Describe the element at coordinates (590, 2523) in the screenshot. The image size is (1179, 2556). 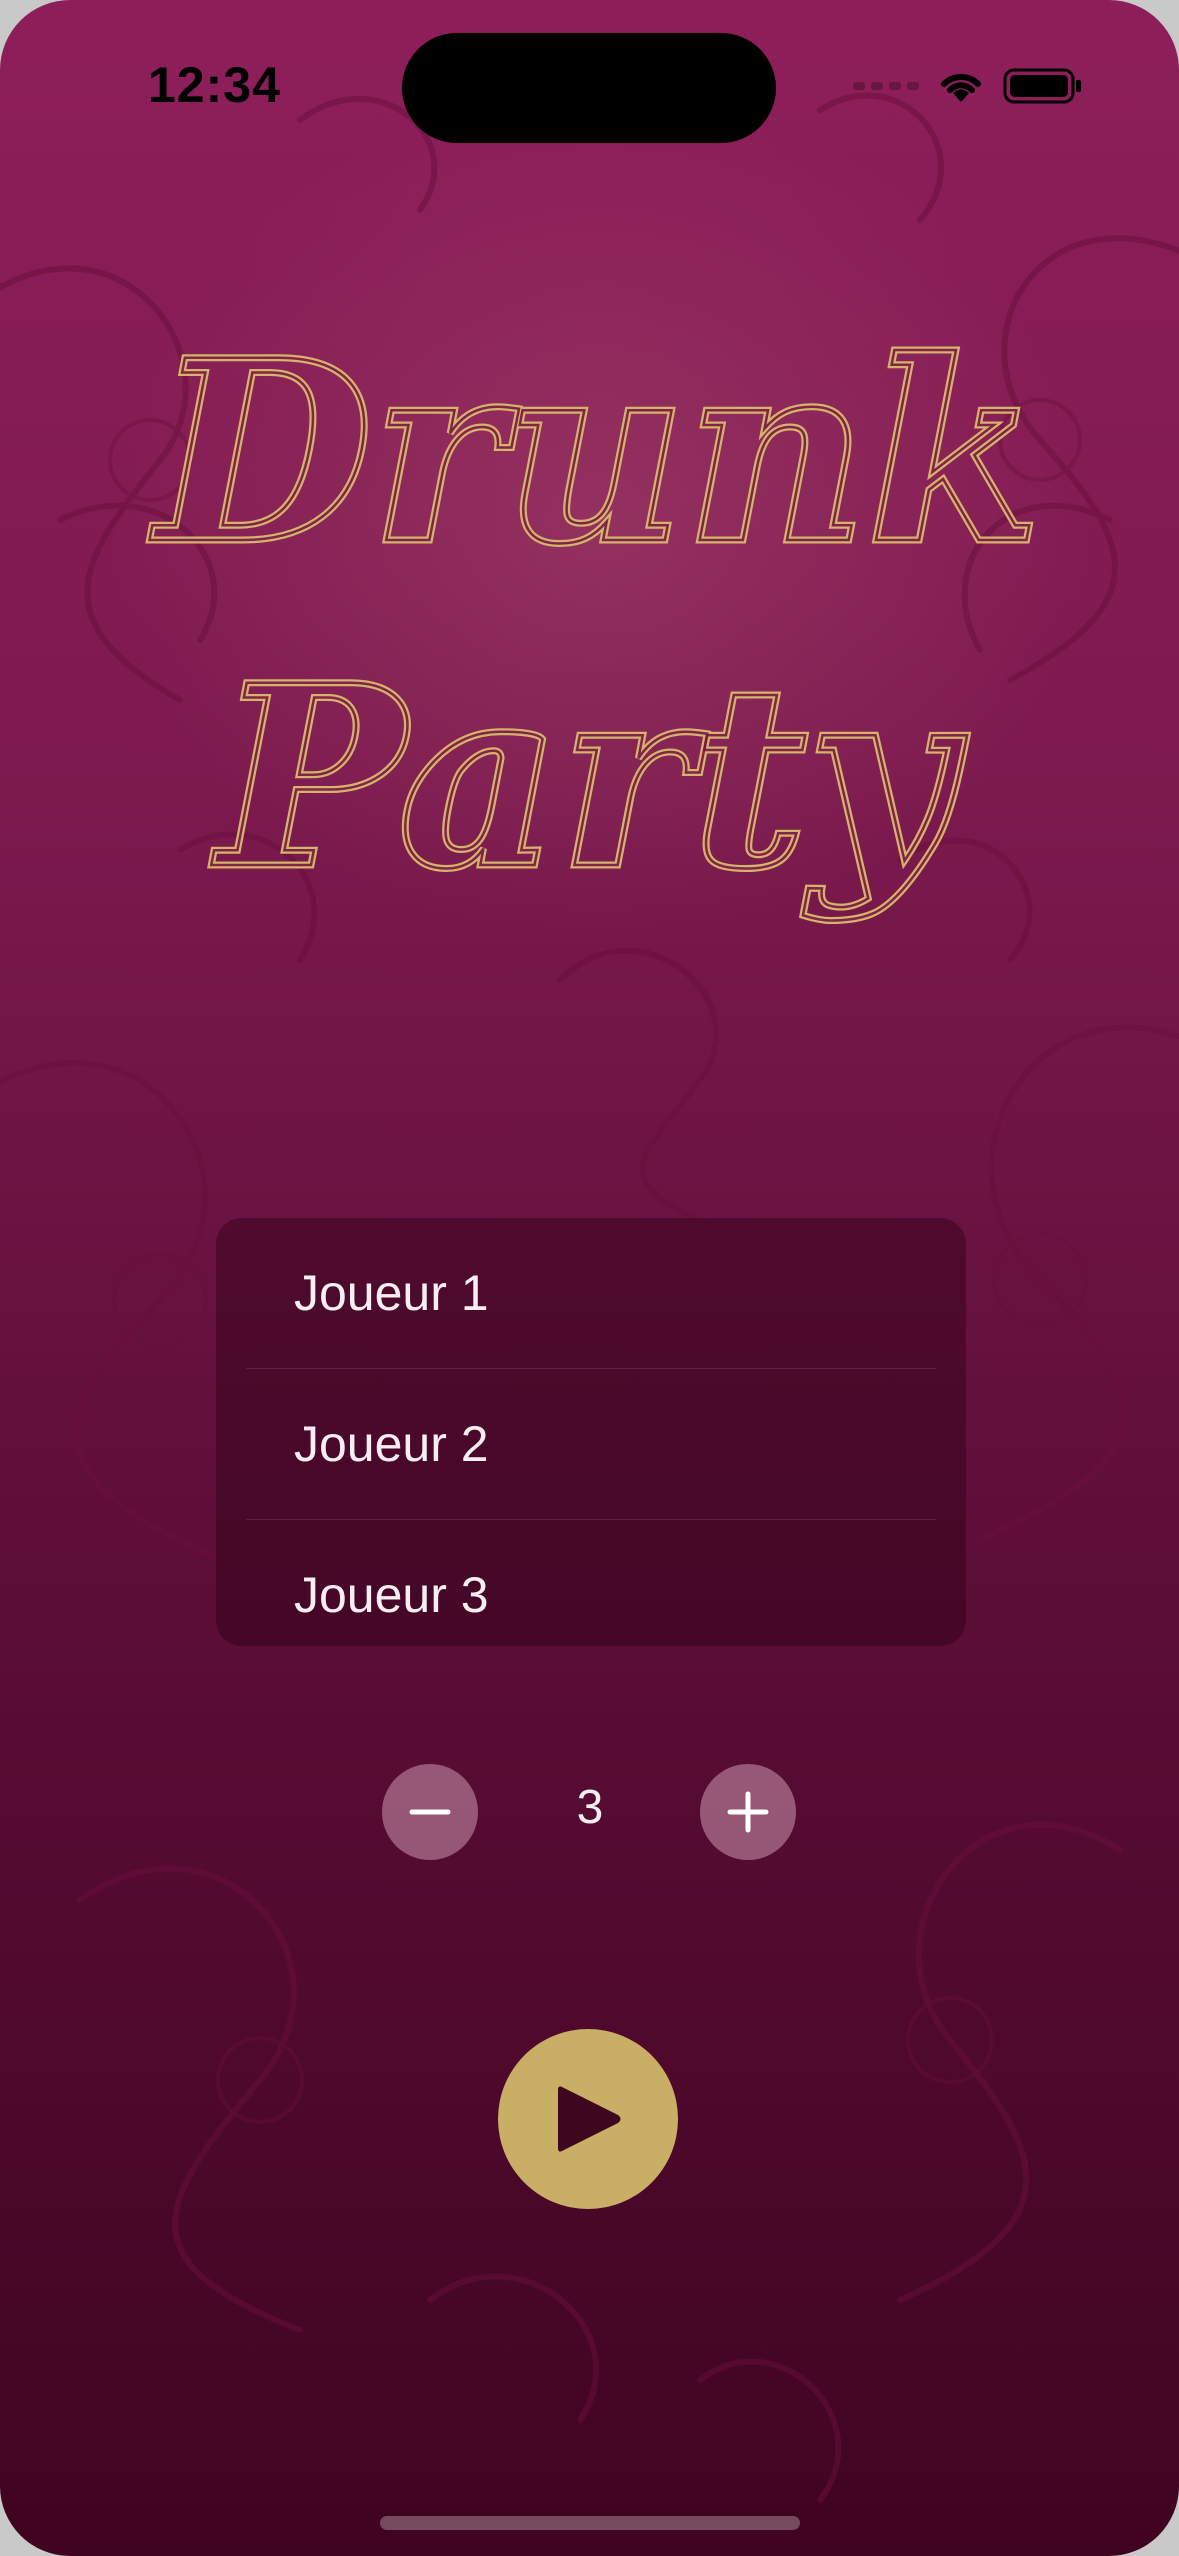
I see `home-indicator` at that location.